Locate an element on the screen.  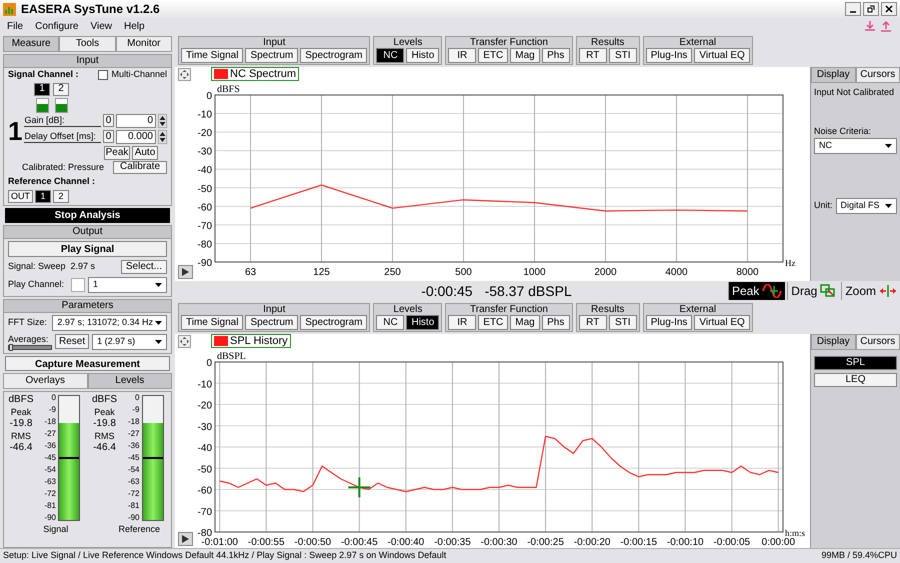
panel-tab: Monitor is located at coordinates (144, 44).